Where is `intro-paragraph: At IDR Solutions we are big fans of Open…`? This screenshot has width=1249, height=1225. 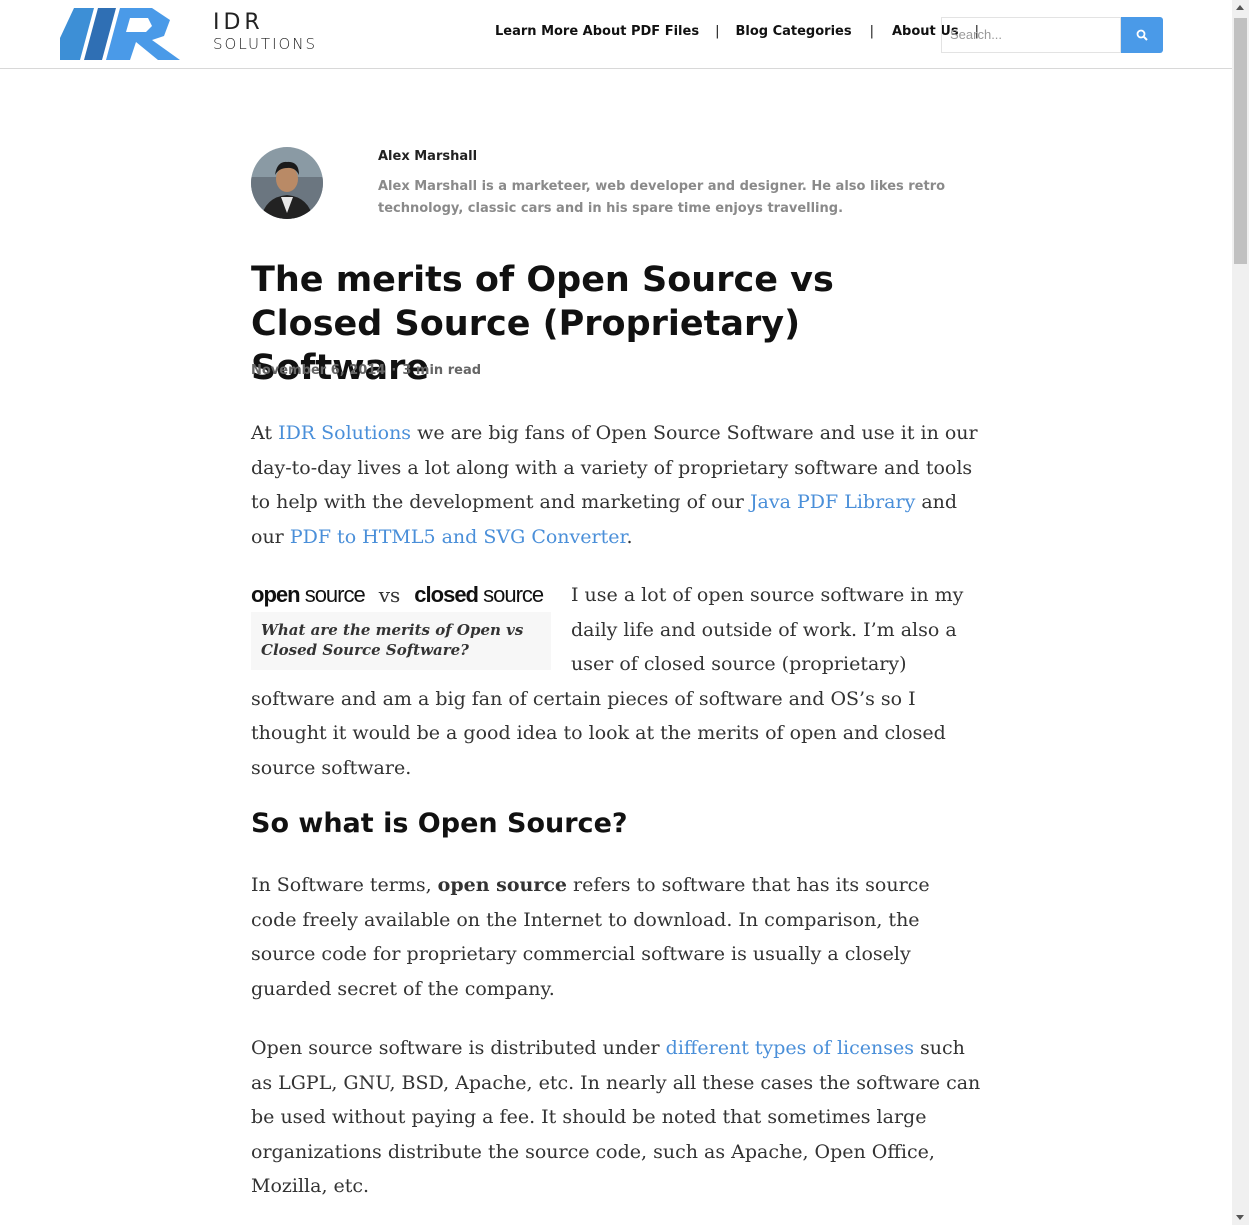
intro-paragraph: At IDR Solutions we are big fans of Open… is located at coordinates (616, 485).